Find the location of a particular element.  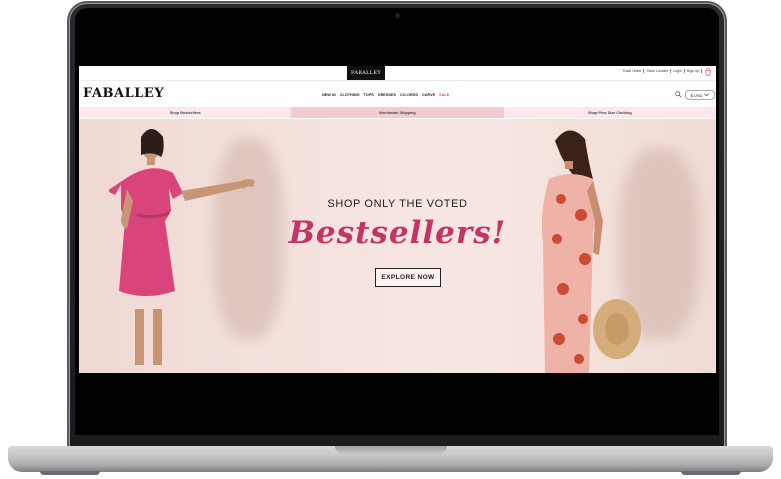

store-locator-link: Store Locator is located at coordinates (657, 71).